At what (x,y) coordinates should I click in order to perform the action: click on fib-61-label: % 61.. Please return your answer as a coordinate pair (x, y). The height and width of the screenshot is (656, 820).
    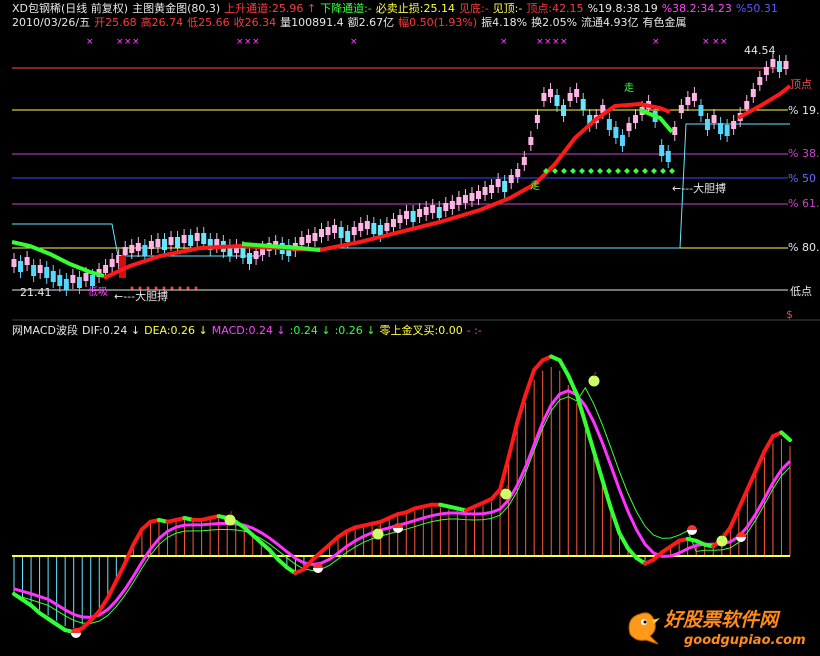
    Looking at the image, I should click on (804, 203).